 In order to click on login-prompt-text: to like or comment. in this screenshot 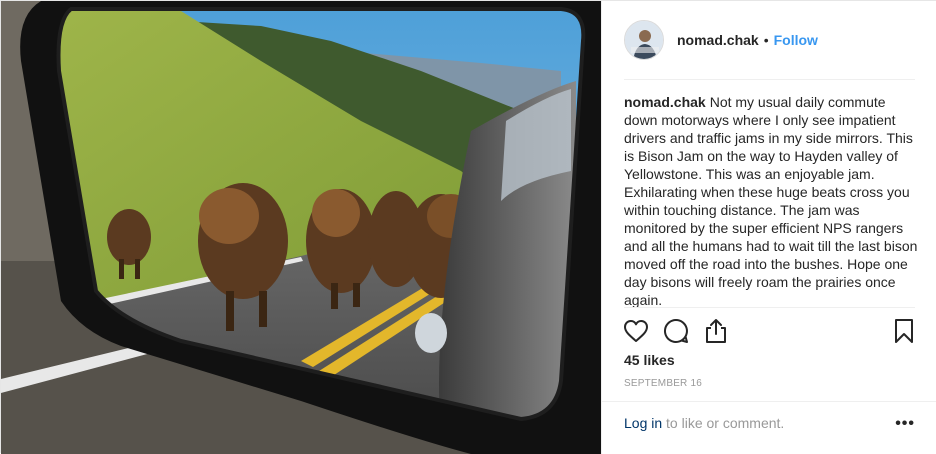, I will do `click(723, 423)`.